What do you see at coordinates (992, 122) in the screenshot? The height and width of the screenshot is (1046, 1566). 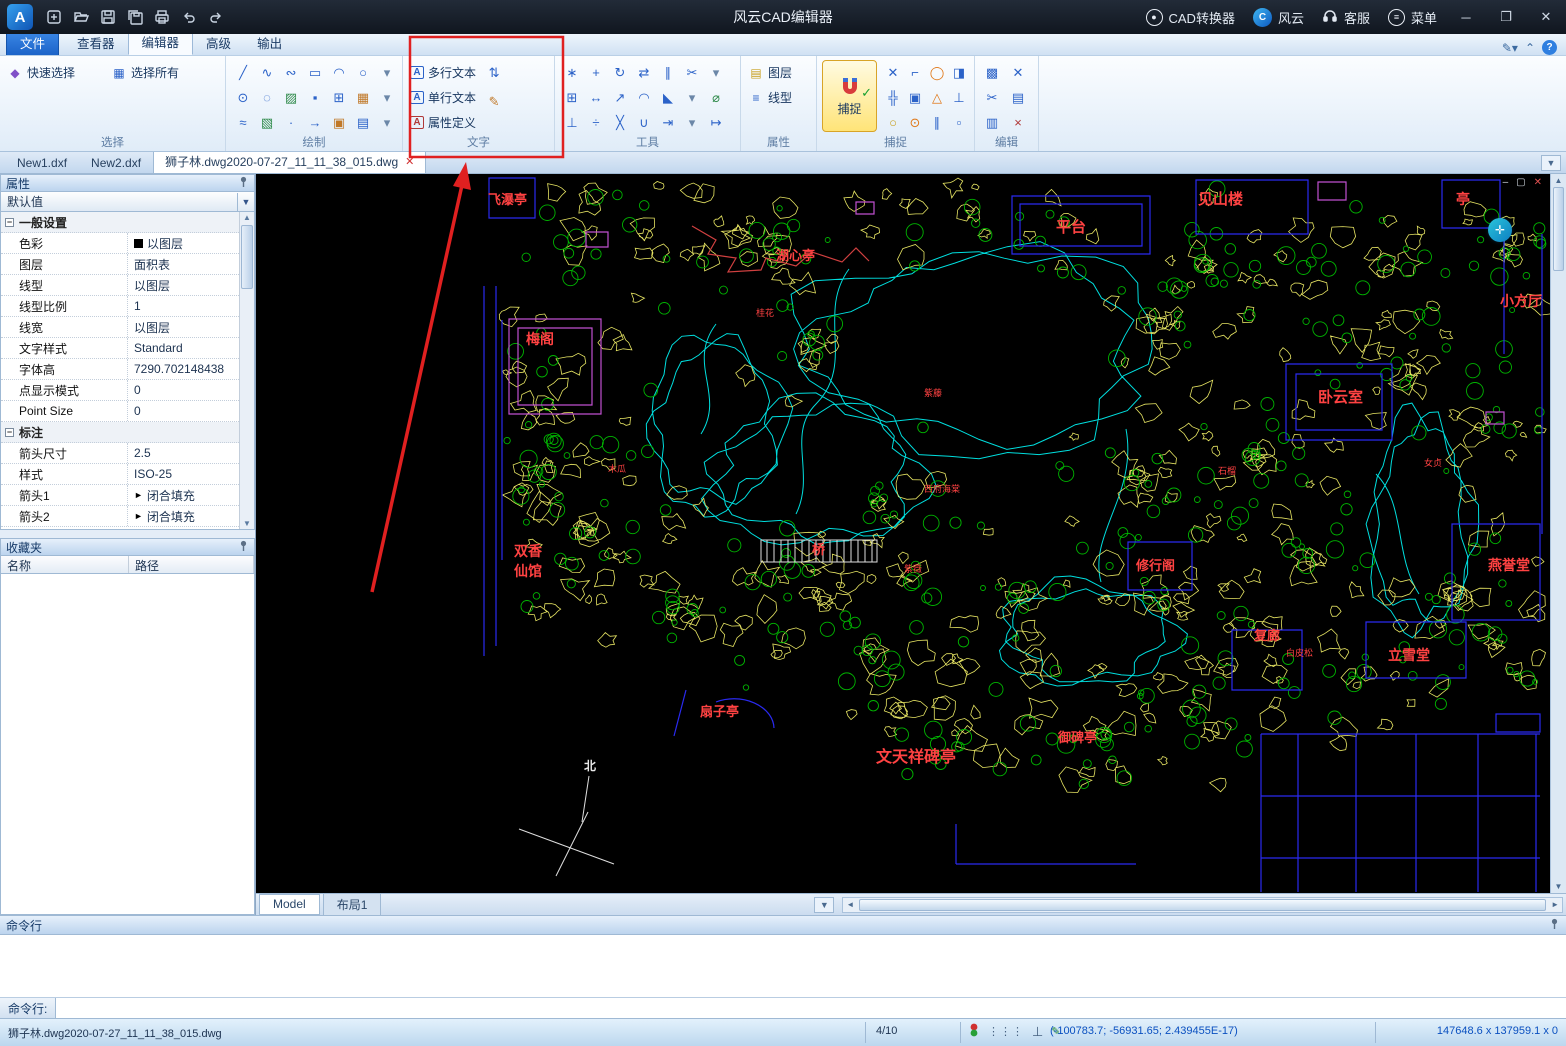 I see `edit-copy-props: ▥` at bounding box center [992, 122].